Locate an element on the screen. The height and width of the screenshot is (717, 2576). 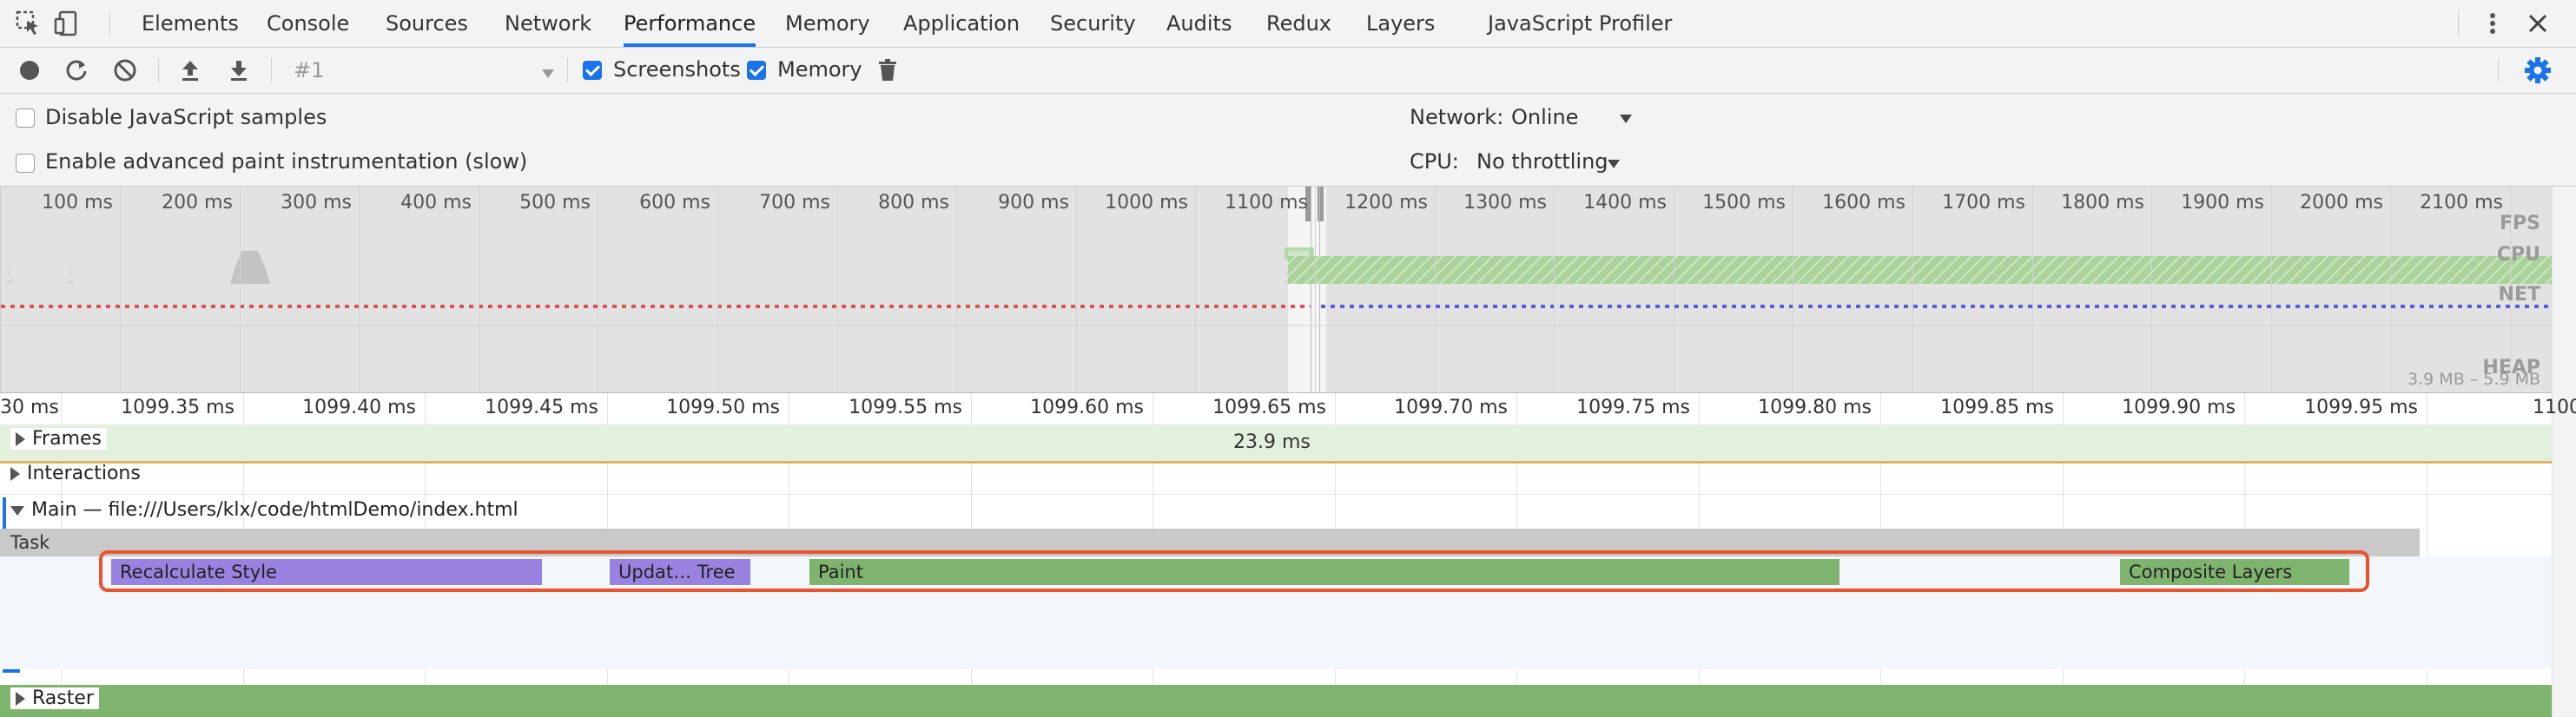
heap-range: 3.9 MB – 5.9 MB is located at coordinates (2474, 379).